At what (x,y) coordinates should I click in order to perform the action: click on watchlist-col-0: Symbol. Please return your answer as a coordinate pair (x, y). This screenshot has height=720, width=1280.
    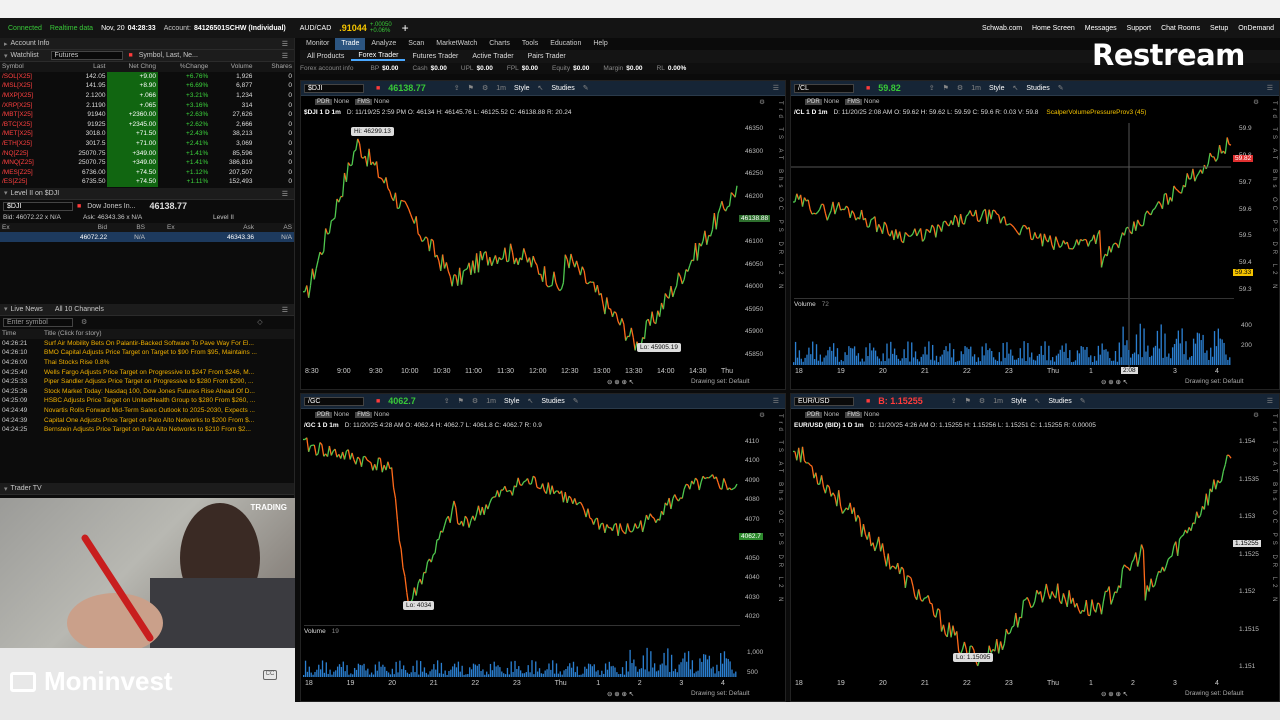
    Looking at the image, I should click on (29, 67).